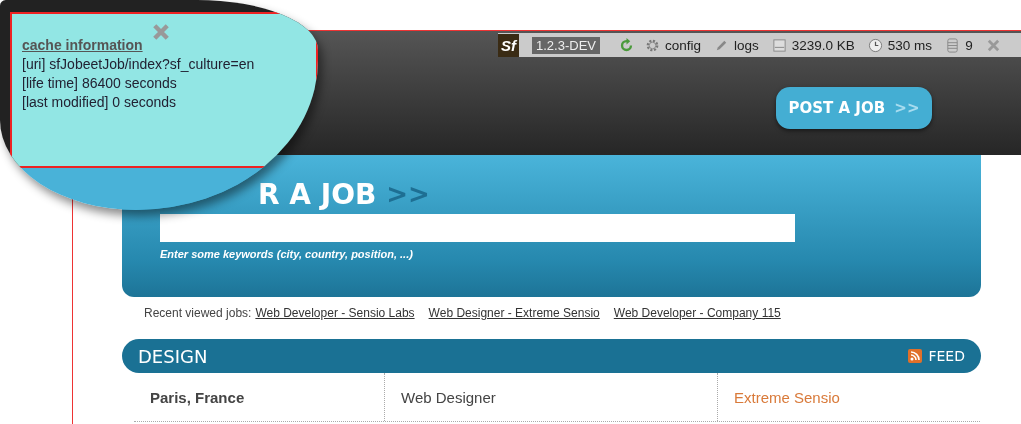 This screenshot has width=1021, height=424. Describe the element at coordinates (566, 45) in the screenshot. I see `version-badge: 1.2.3-DEV` at that location.